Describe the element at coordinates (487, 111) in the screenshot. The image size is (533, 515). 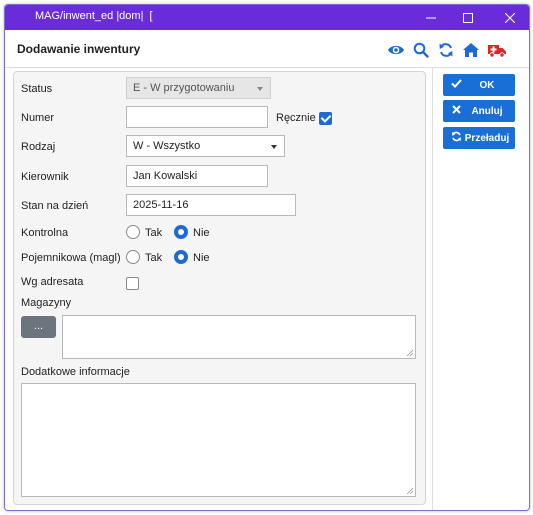
I see `anuluj-label: Anuluj` at that location.